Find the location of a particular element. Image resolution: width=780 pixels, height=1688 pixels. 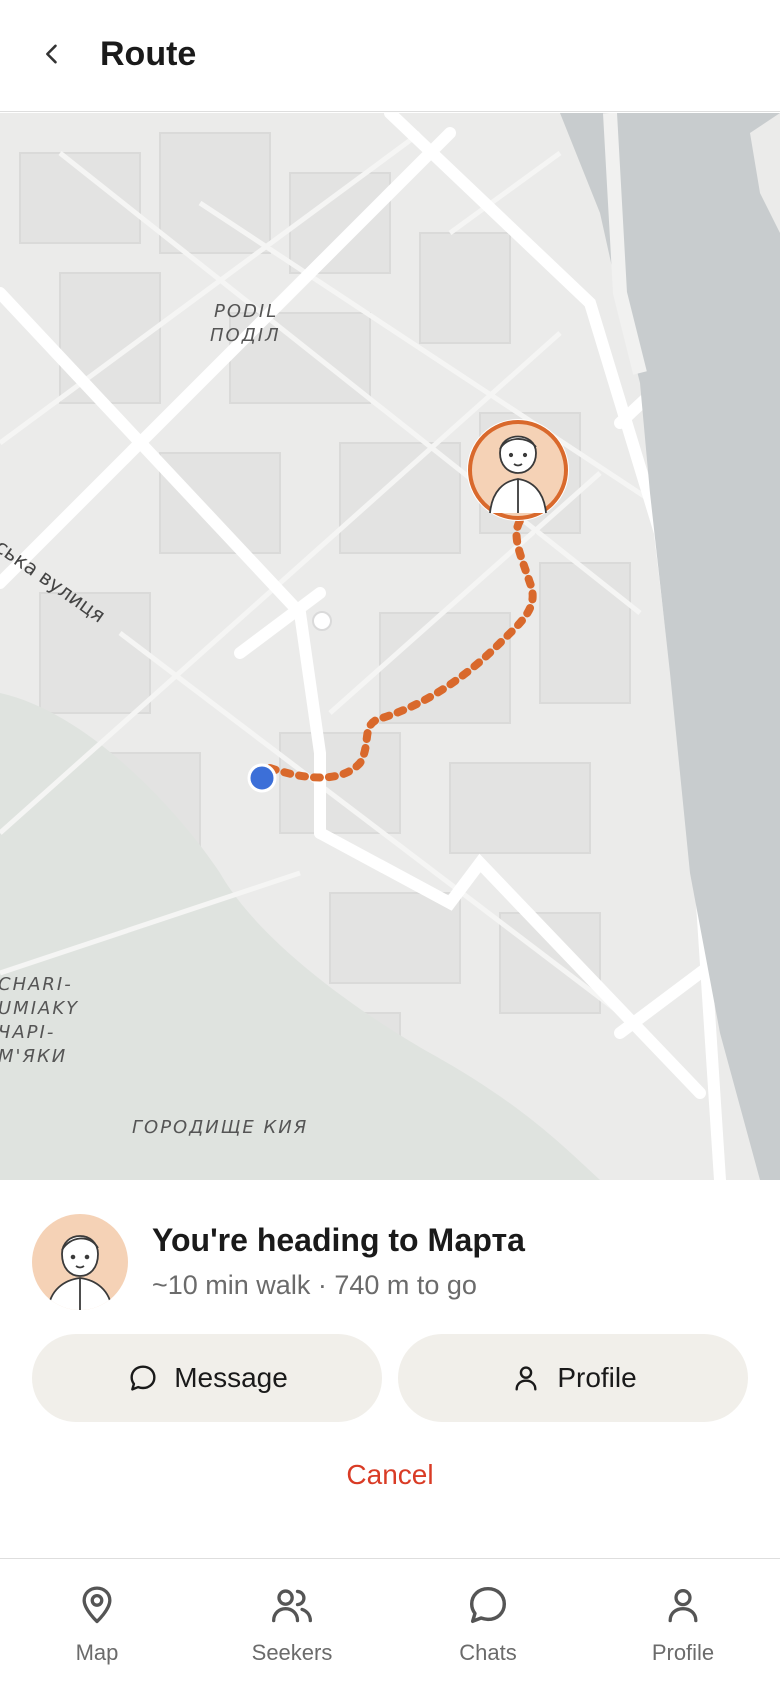

destination-avatar is located at coordinates (80, 1262).